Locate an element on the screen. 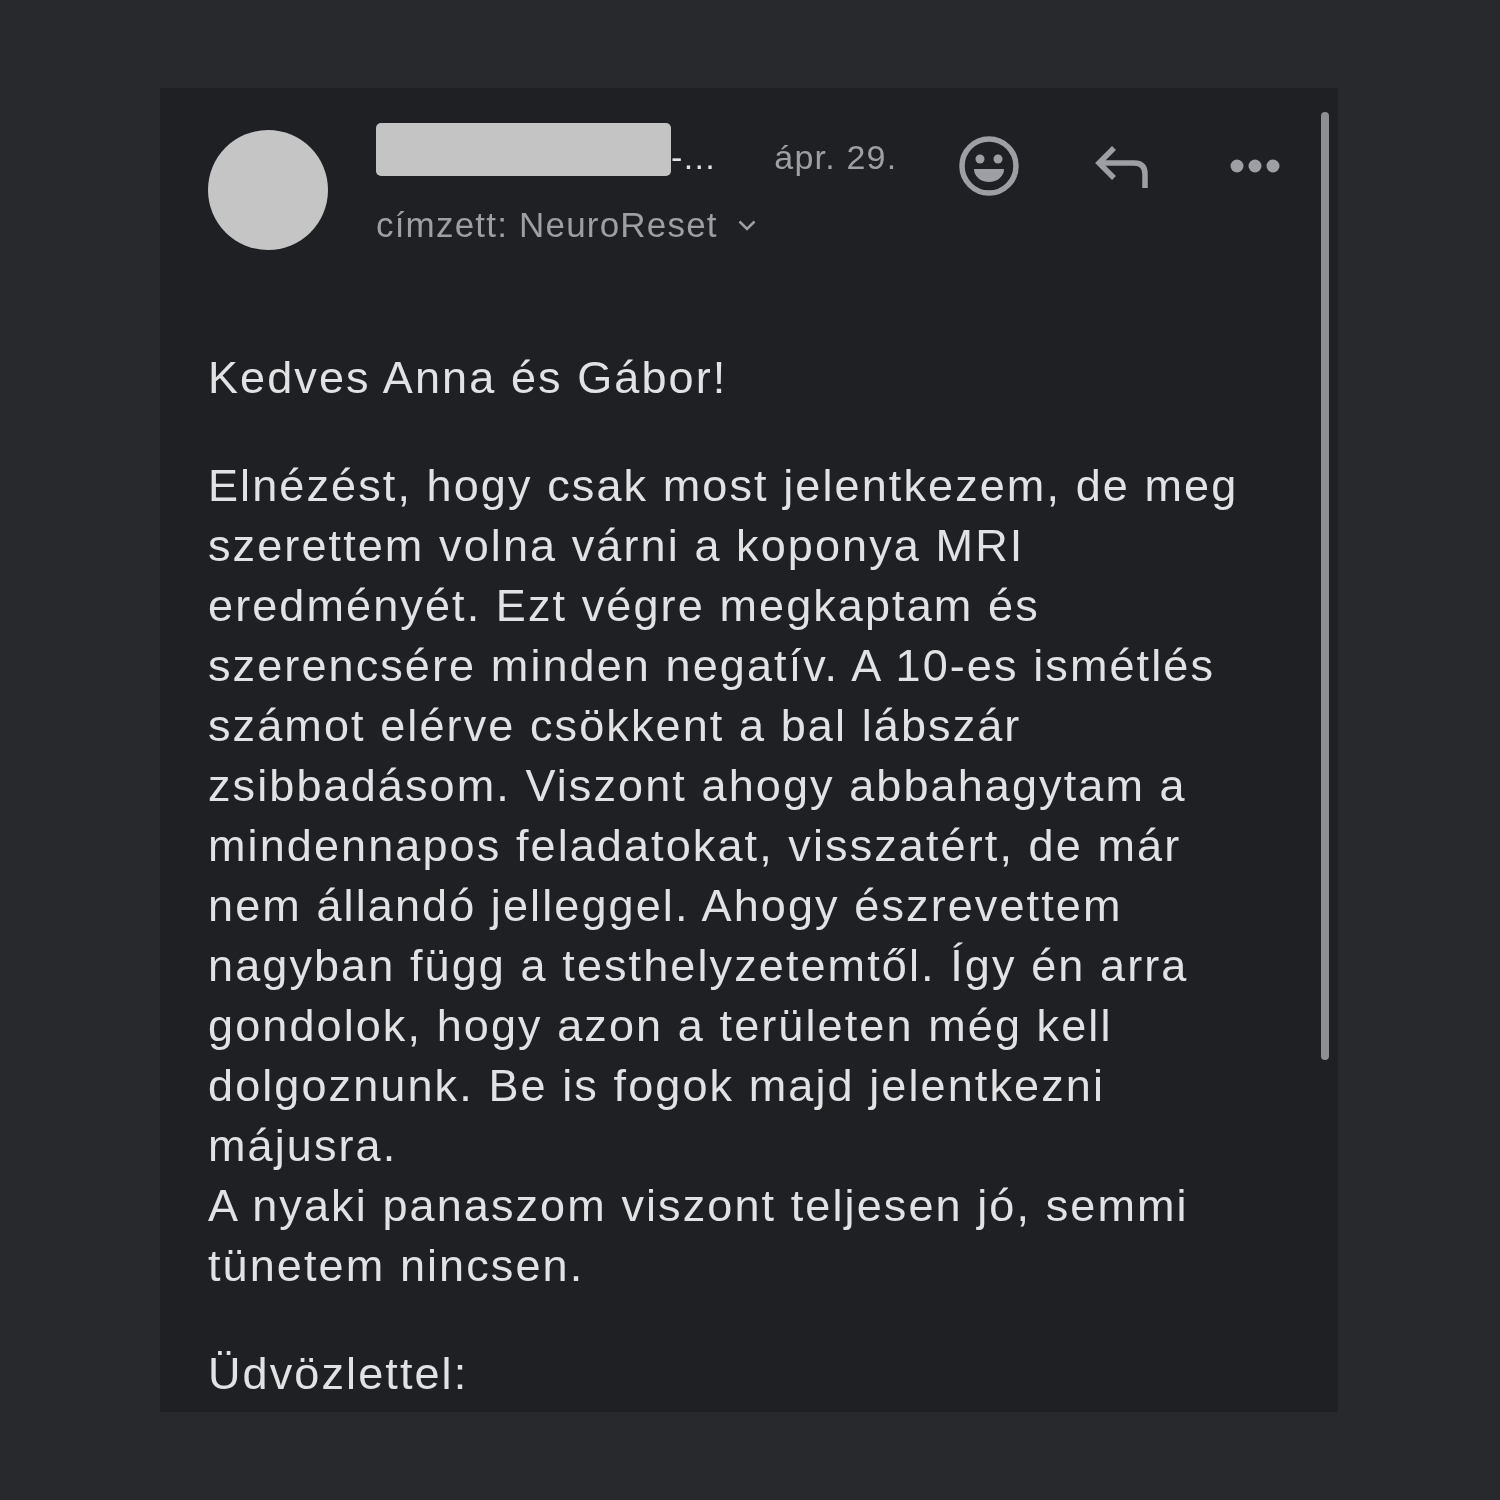 The height and width of the screenshot is (1500, 1500). recipient-label: címzett: NeuroReset is located at coordinates (547, 225).